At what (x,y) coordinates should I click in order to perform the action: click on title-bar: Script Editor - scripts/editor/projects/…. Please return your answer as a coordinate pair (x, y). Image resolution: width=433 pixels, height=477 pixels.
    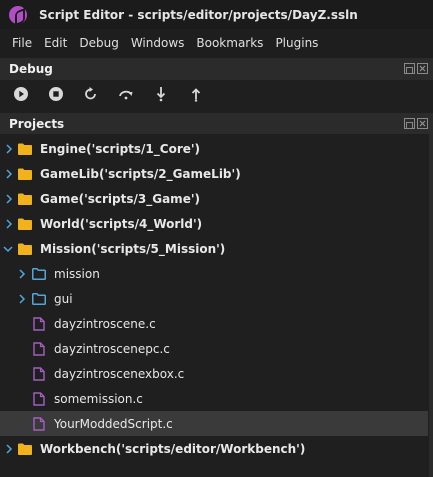
    Looking at the image, I should click on (216, 14).